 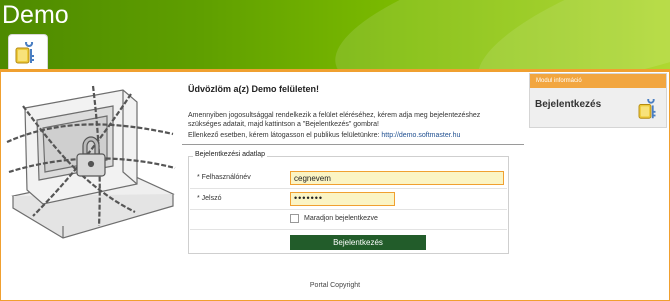 What do you see at coordinates (420, 135) in the screenshot?
I see `public-site-link: http://demo.softmaster.hu` at bounding box center [420, 135].